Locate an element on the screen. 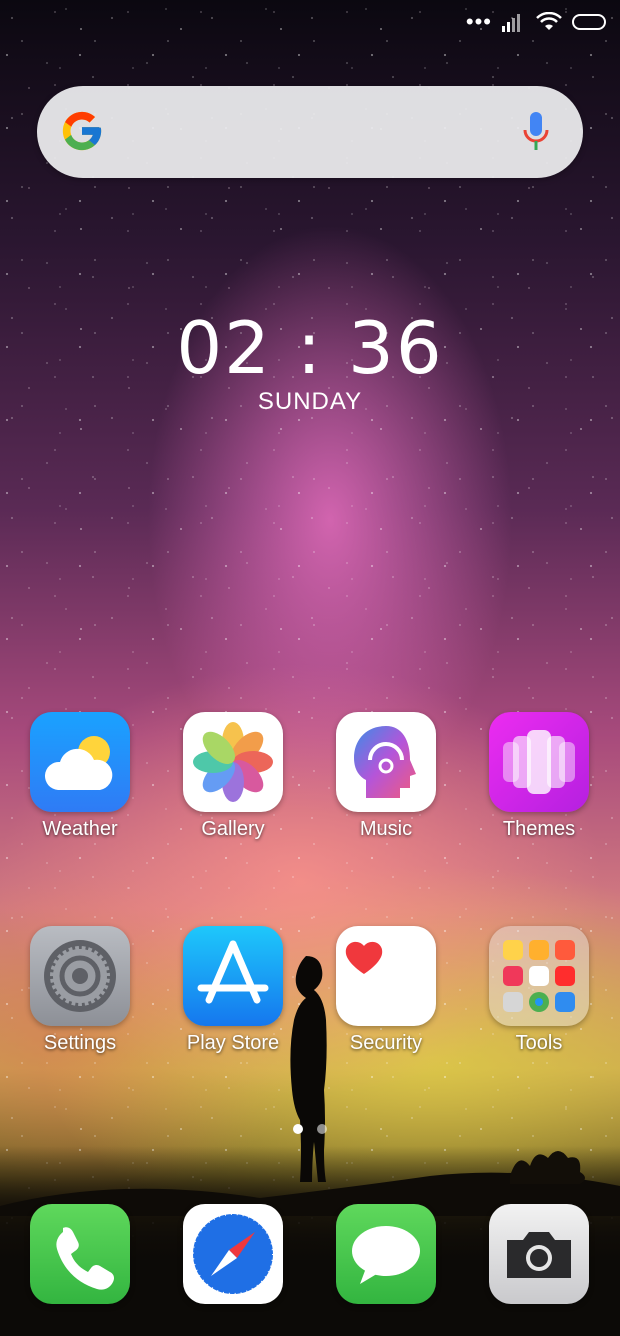 The height and width of the screenshot is (1336, 620). status-bar: ••• is located at coordinates (535, 21).